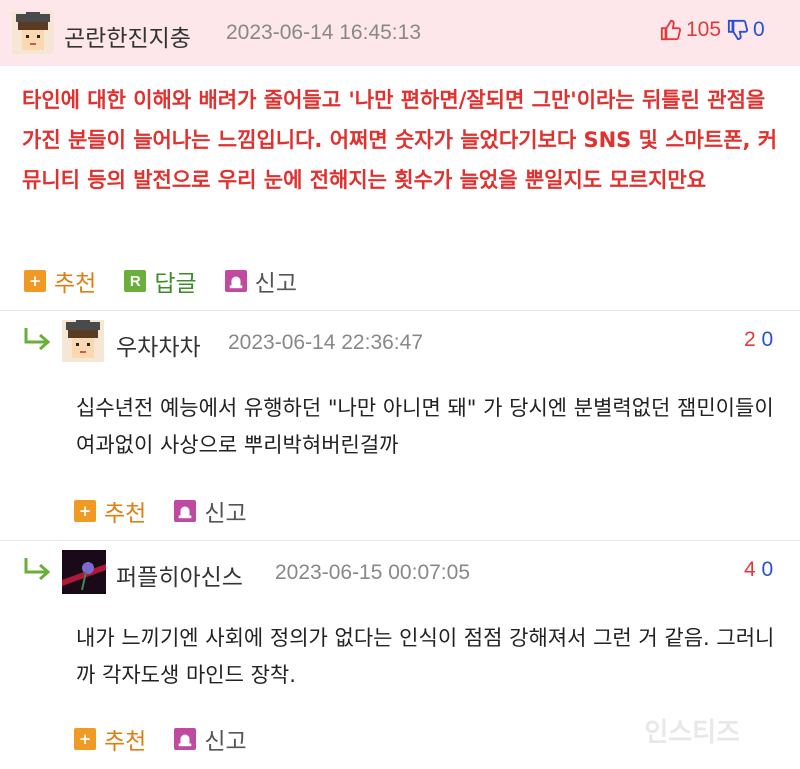 This screenshot has width=800, height=769. What do you see at coordinates (323, 32) in the screenshot?
I see `comment-date: 2023-06-14 16:45:13` at bounding box center [323, 32].